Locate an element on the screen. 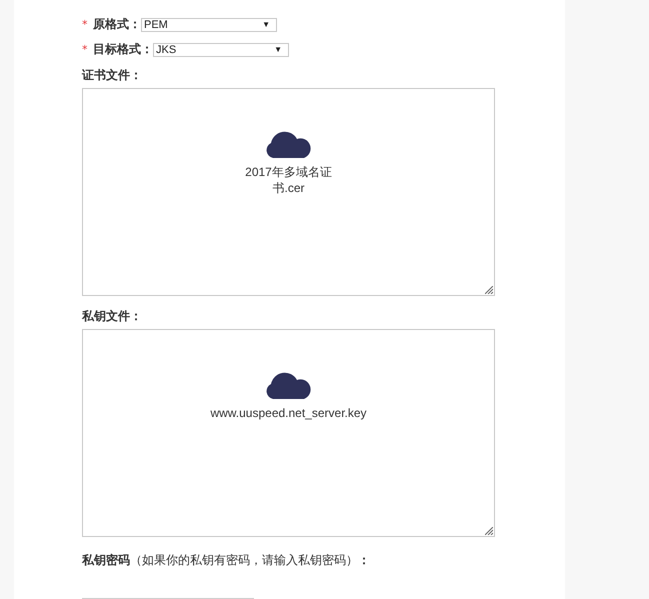 This screenshot has width=649, height=599. field-label: 证书文件： is located at coordinates (112, 75).